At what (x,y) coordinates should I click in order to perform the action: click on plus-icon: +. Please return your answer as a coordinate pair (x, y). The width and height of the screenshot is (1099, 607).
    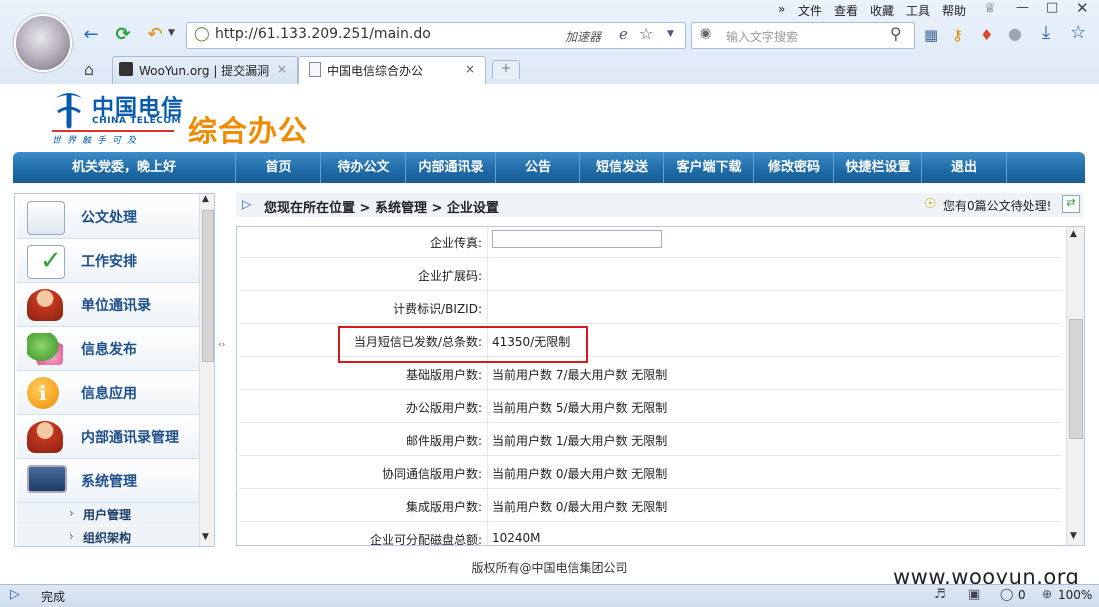
    Looking at the image, I should click on (506, 68).